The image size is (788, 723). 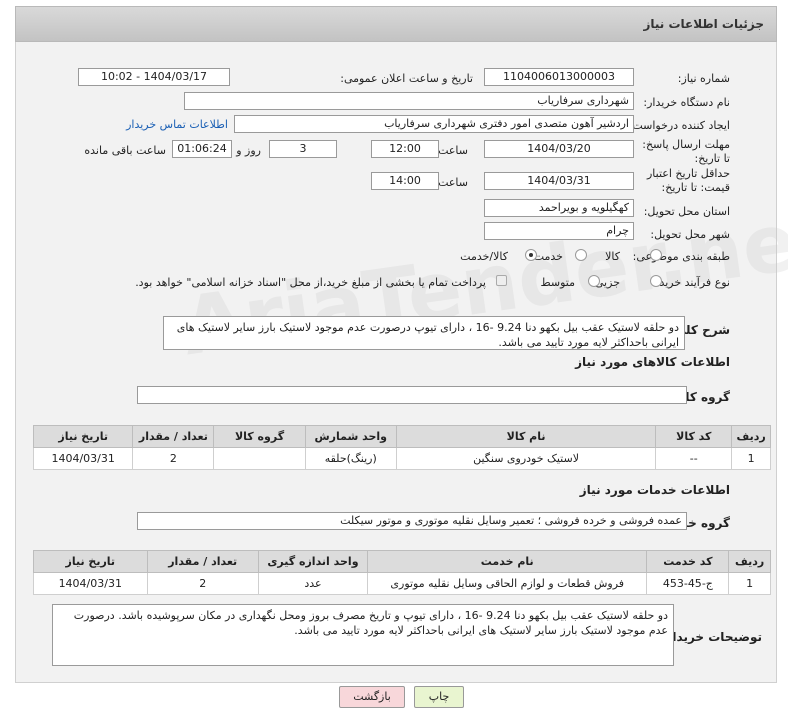 What do you see at coordinates (313, 583) in the screenshot?
I see `cell-measure-unit: عدد` at bounding box center [313, 583].